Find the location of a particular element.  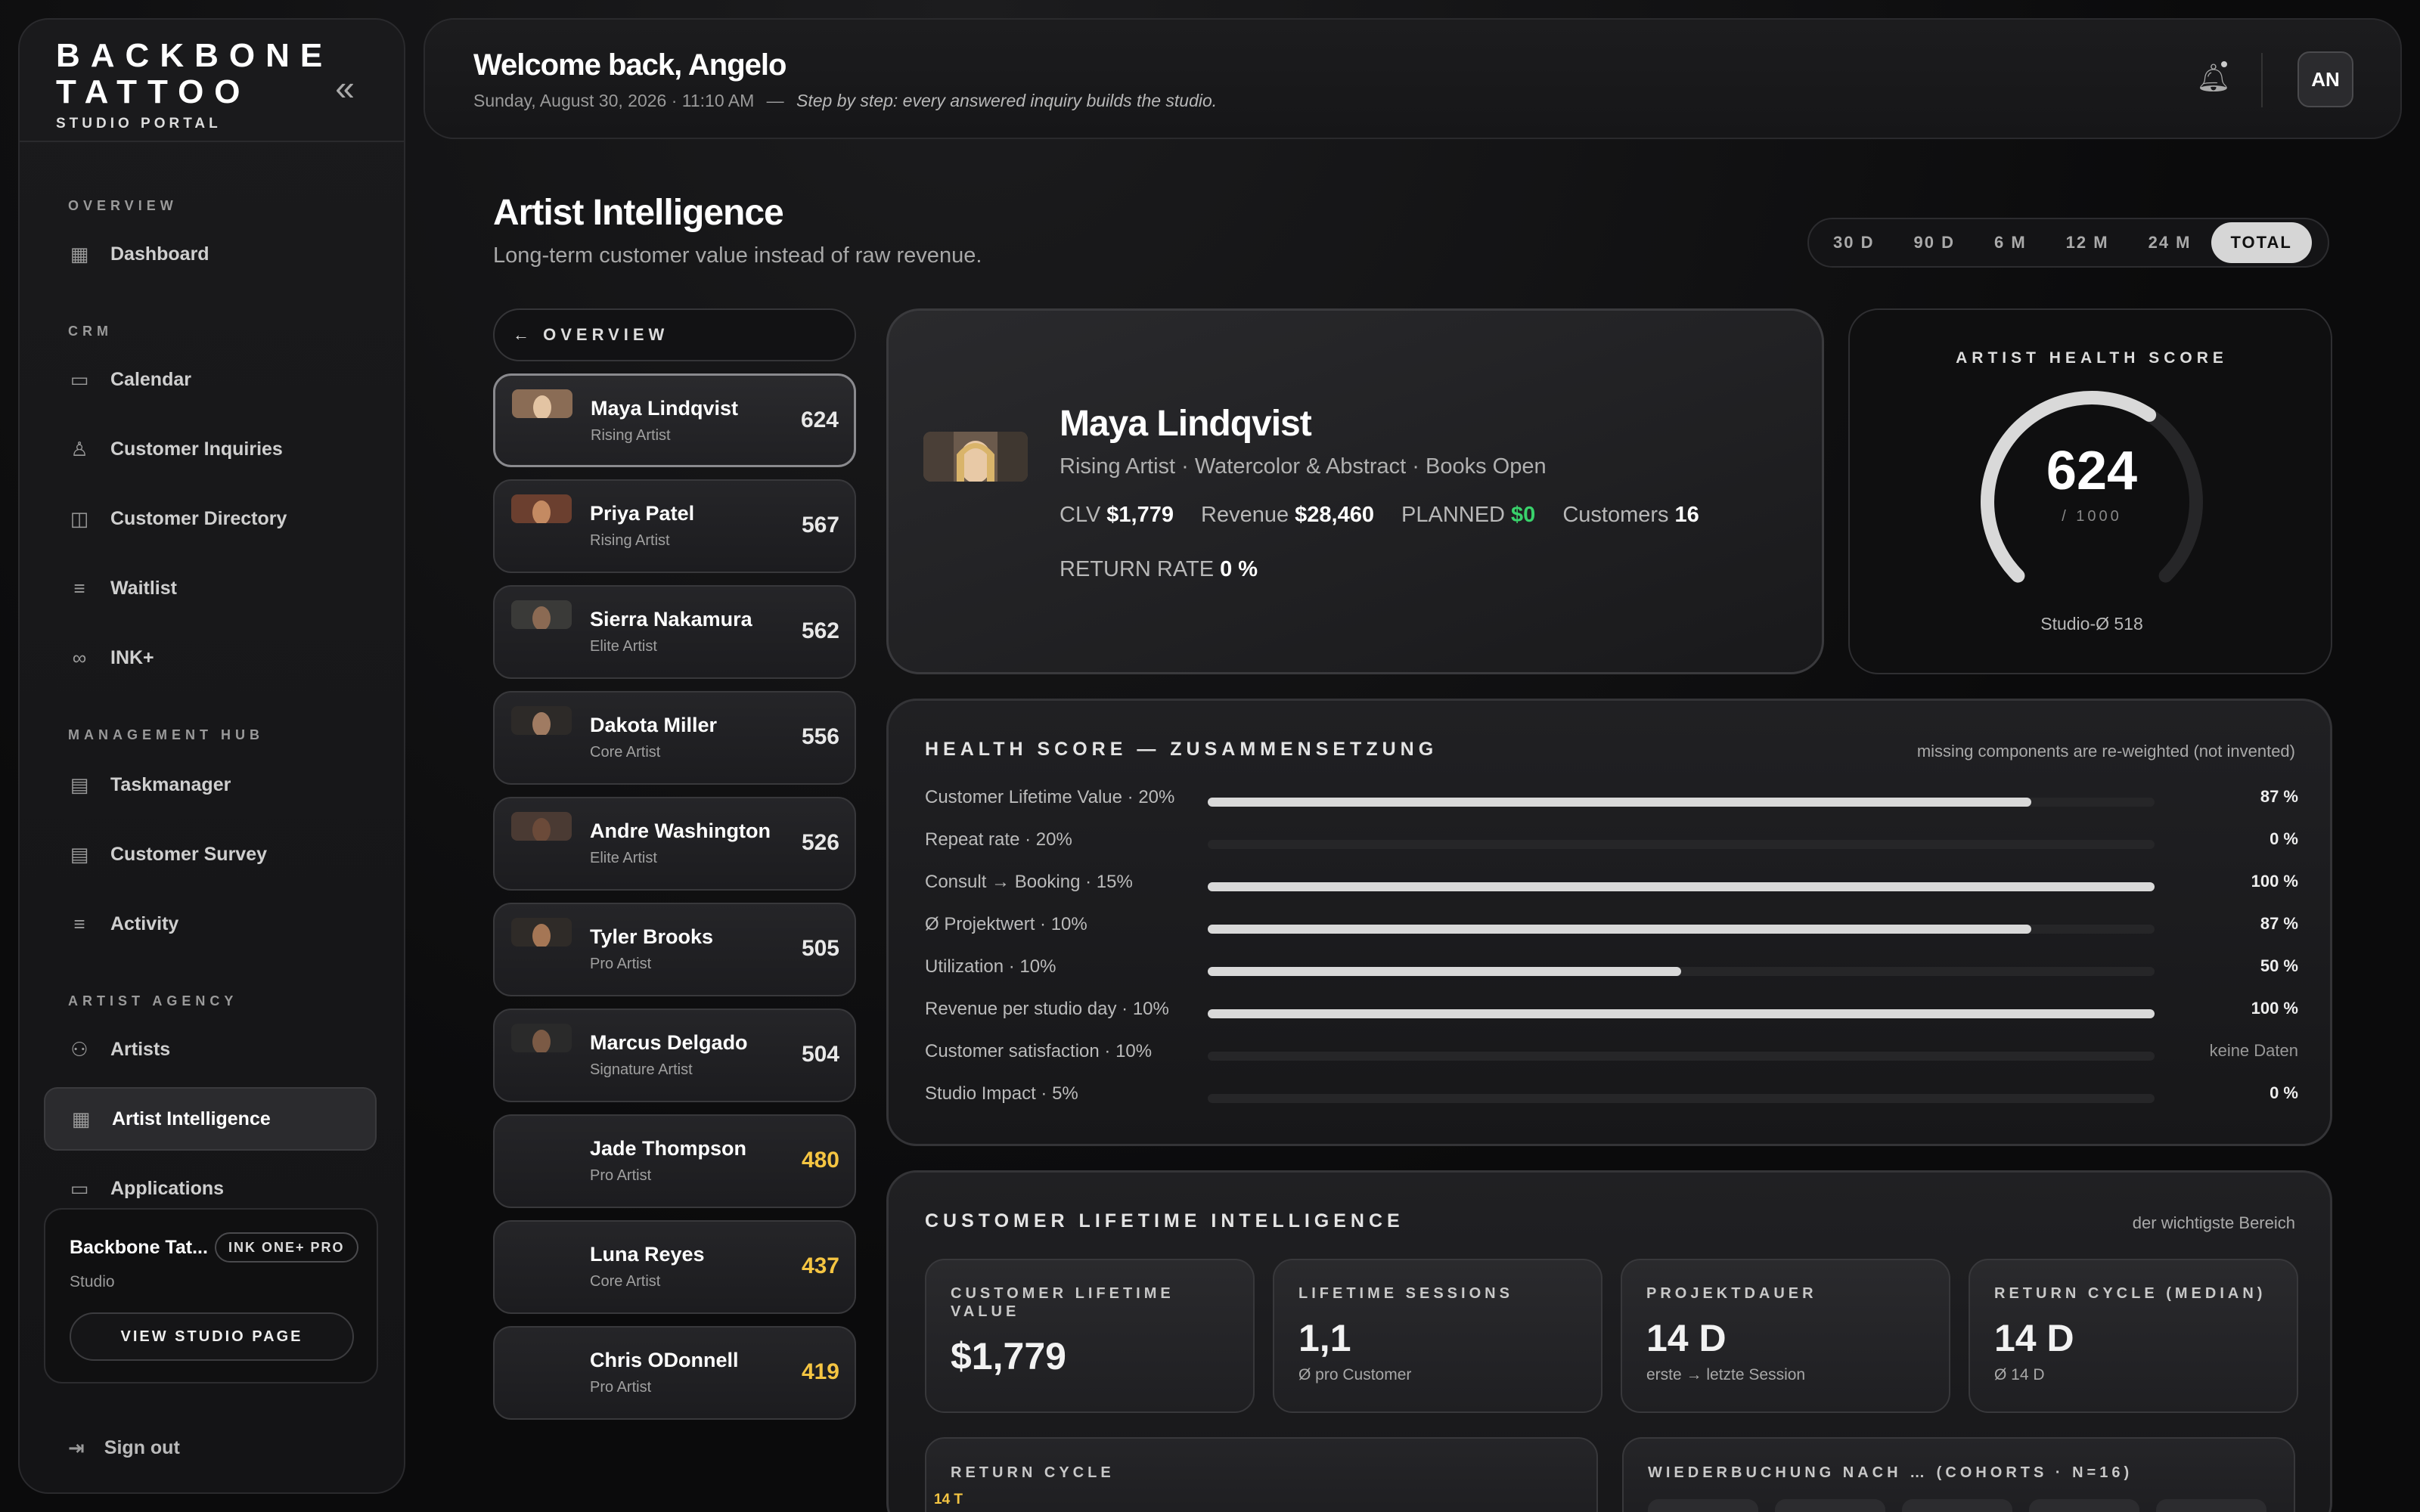

sidebar-item-dashboard: ▦ Dashboard is located at coordinates (211, 254).